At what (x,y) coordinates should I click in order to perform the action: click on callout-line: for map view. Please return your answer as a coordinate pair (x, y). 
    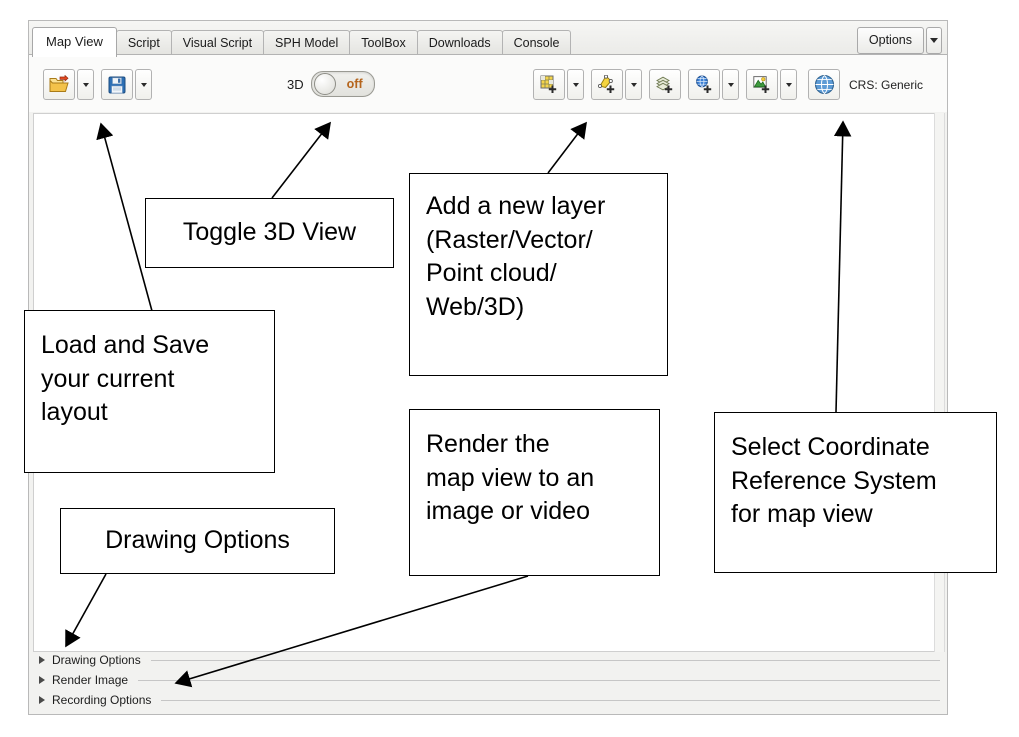
    Looking at the image, I should click on (802, 514).